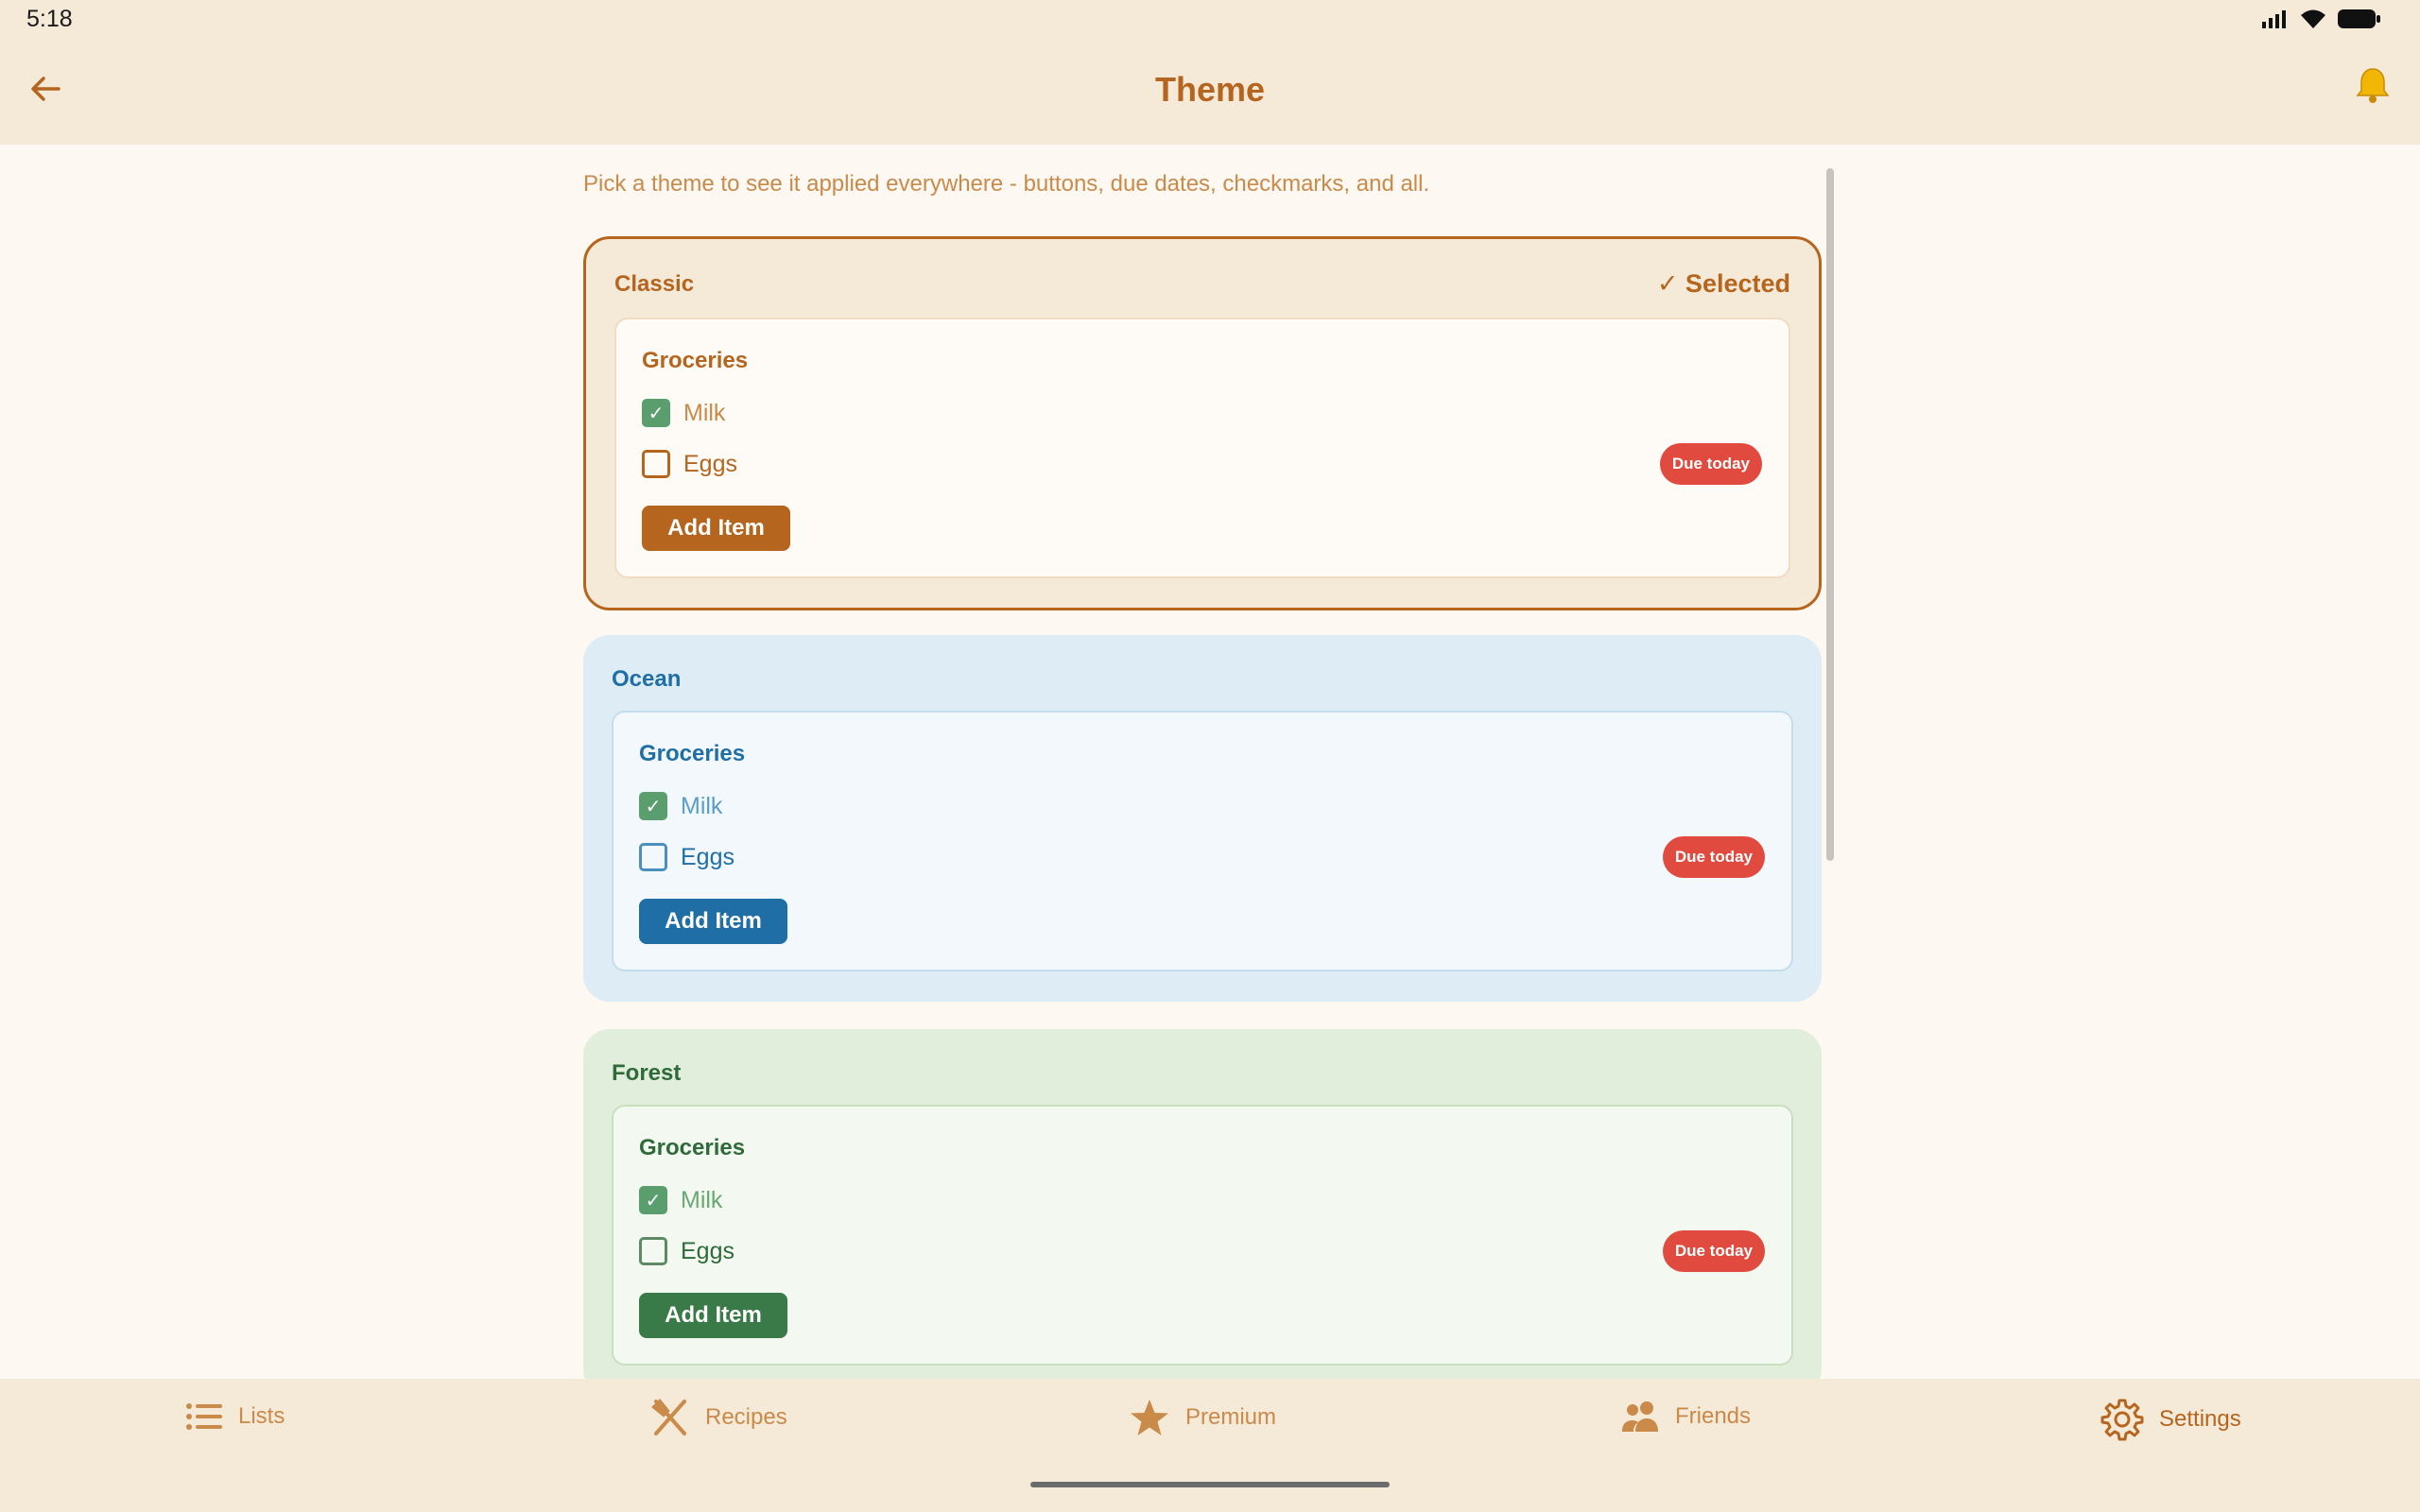 The height and width of the screenshot is (1512, 2420). What do you see at coordinates (1210, 1484) in the screenshot?
I see `home-indicator` at bounding box center [1210, 1484].